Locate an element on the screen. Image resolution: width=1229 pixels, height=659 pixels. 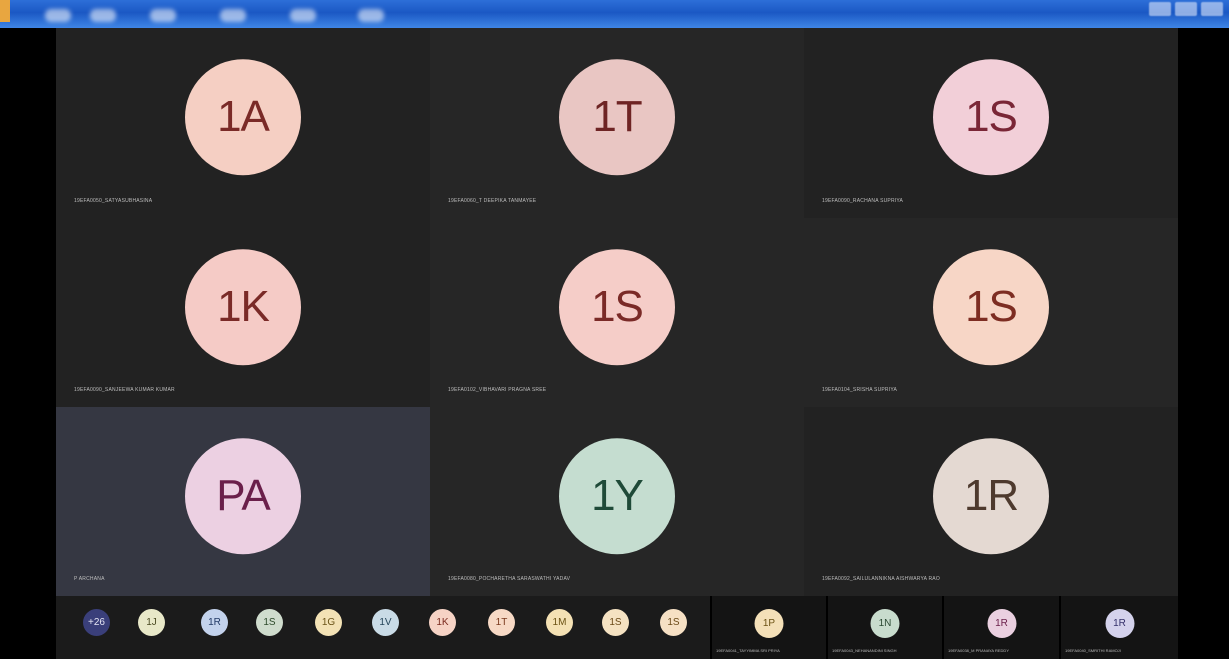
participant-tile: 1S 19EFA0104_SRISHA SUPRIYA is located at coordinates (991, 312).